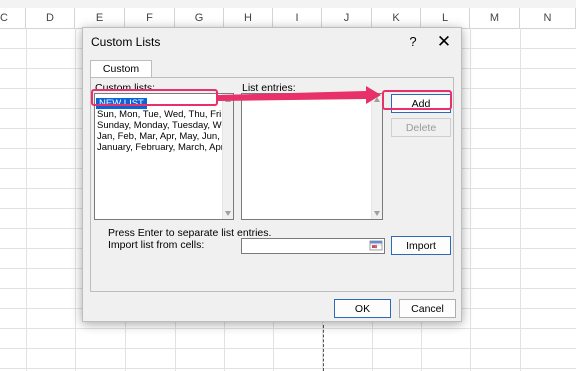  Describe the element at coordinates (323, 348) in the screenshot. I see `page-break-line` at that location.